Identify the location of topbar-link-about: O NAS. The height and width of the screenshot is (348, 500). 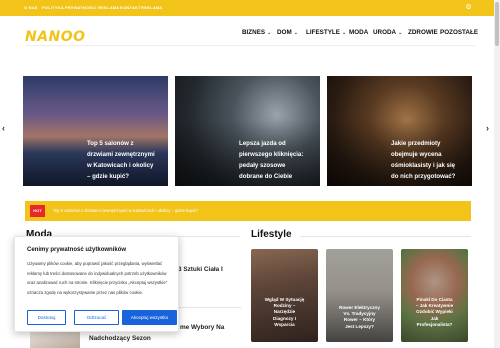
(31, 7).